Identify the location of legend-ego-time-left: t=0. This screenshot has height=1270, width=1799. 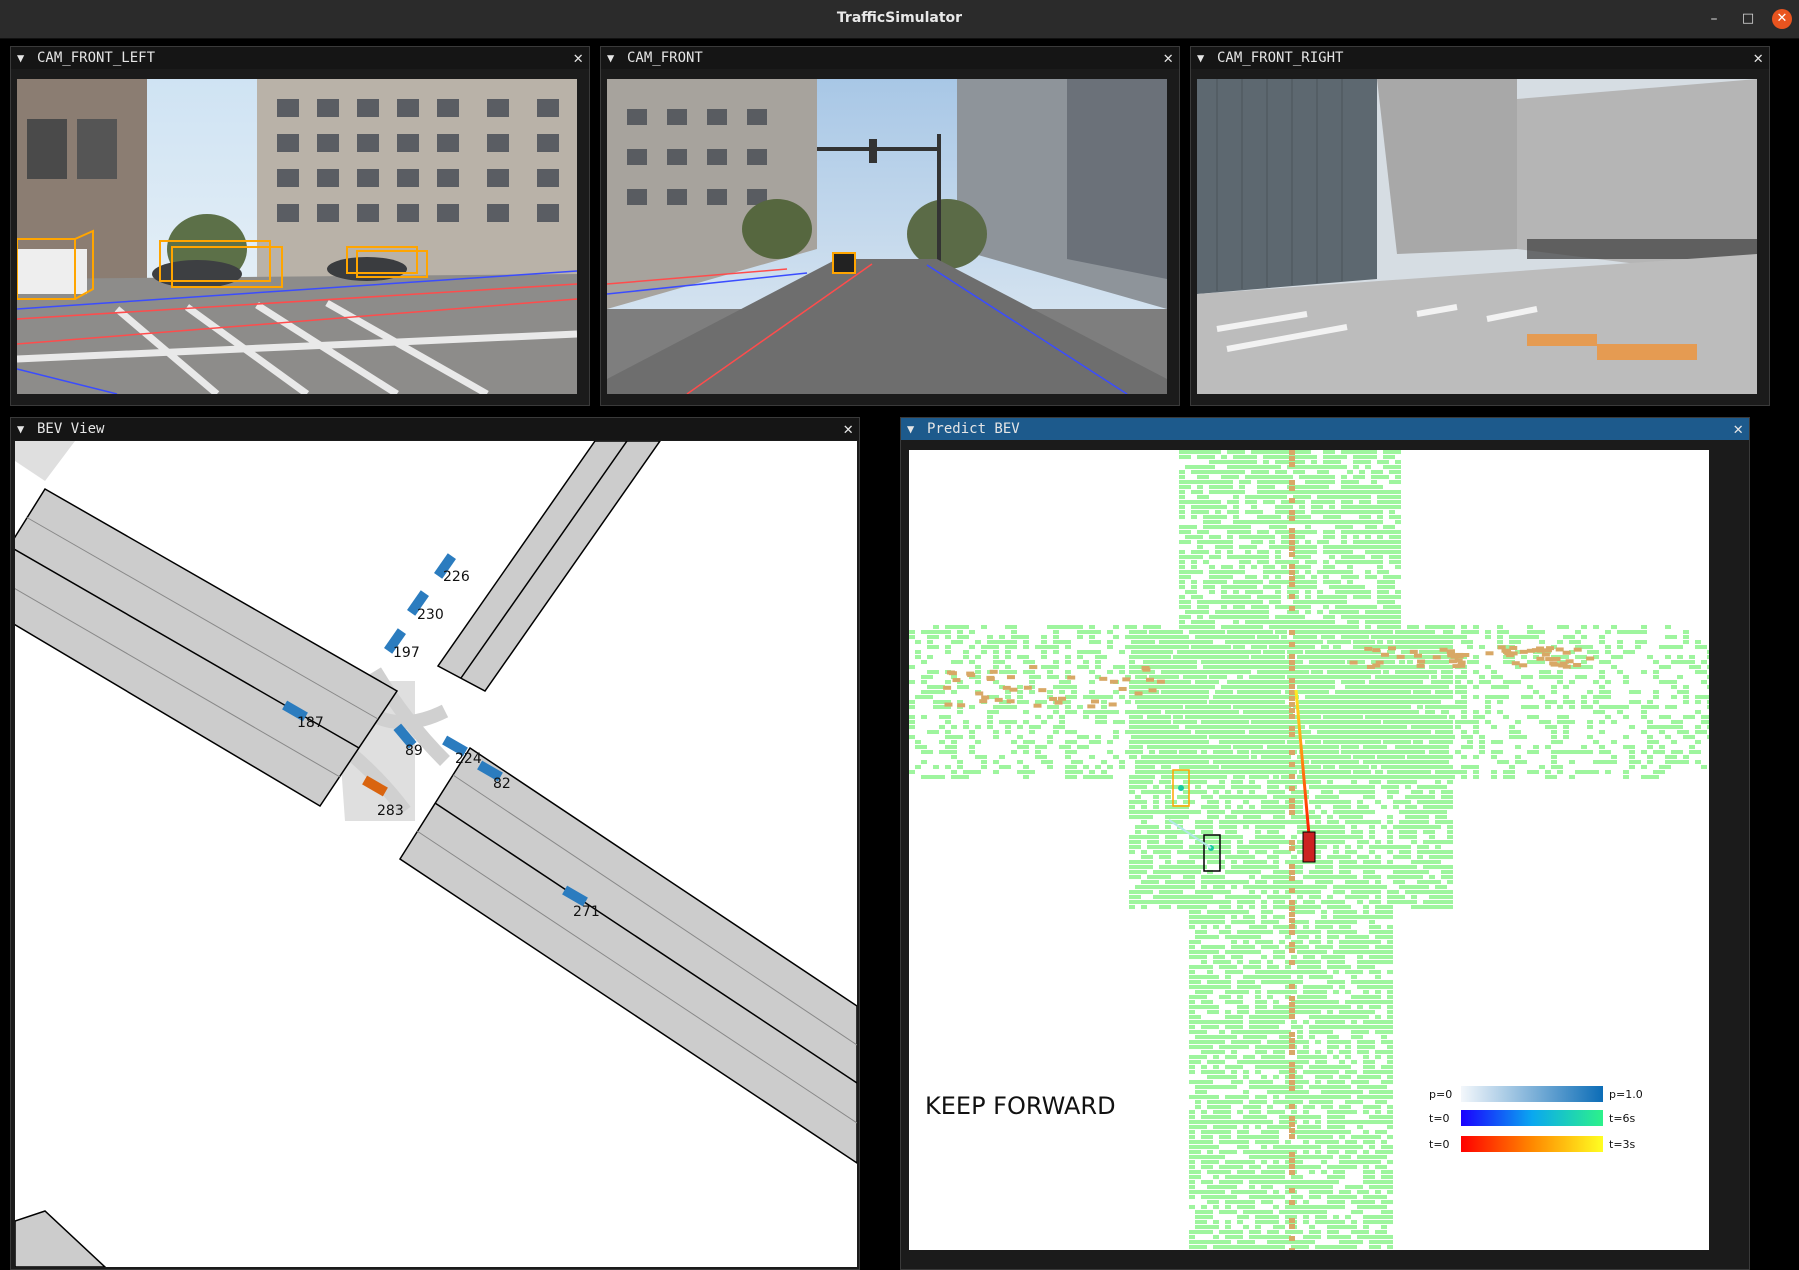
(1439, 1144).